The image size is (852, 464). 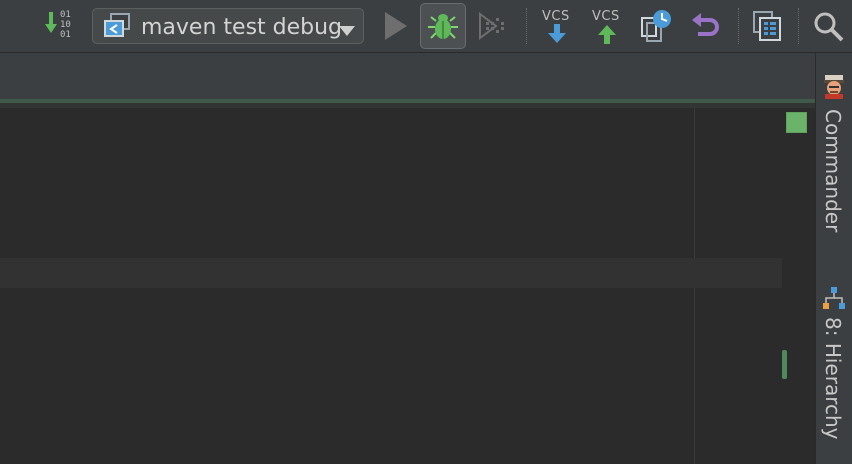 What do you see at coordinates (65, 15) in the screenshot?
I see `binary-digit-1: 01` at bounding box center [65, 15].